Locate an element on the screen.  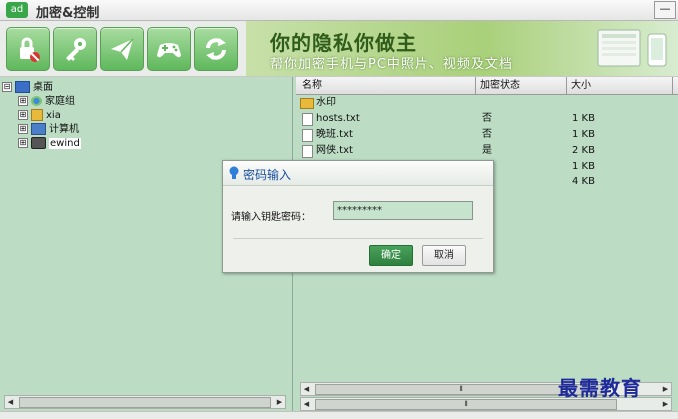
tree-node-homegroup: ⊞ 家庭组 is located at coordinates (46, 102).